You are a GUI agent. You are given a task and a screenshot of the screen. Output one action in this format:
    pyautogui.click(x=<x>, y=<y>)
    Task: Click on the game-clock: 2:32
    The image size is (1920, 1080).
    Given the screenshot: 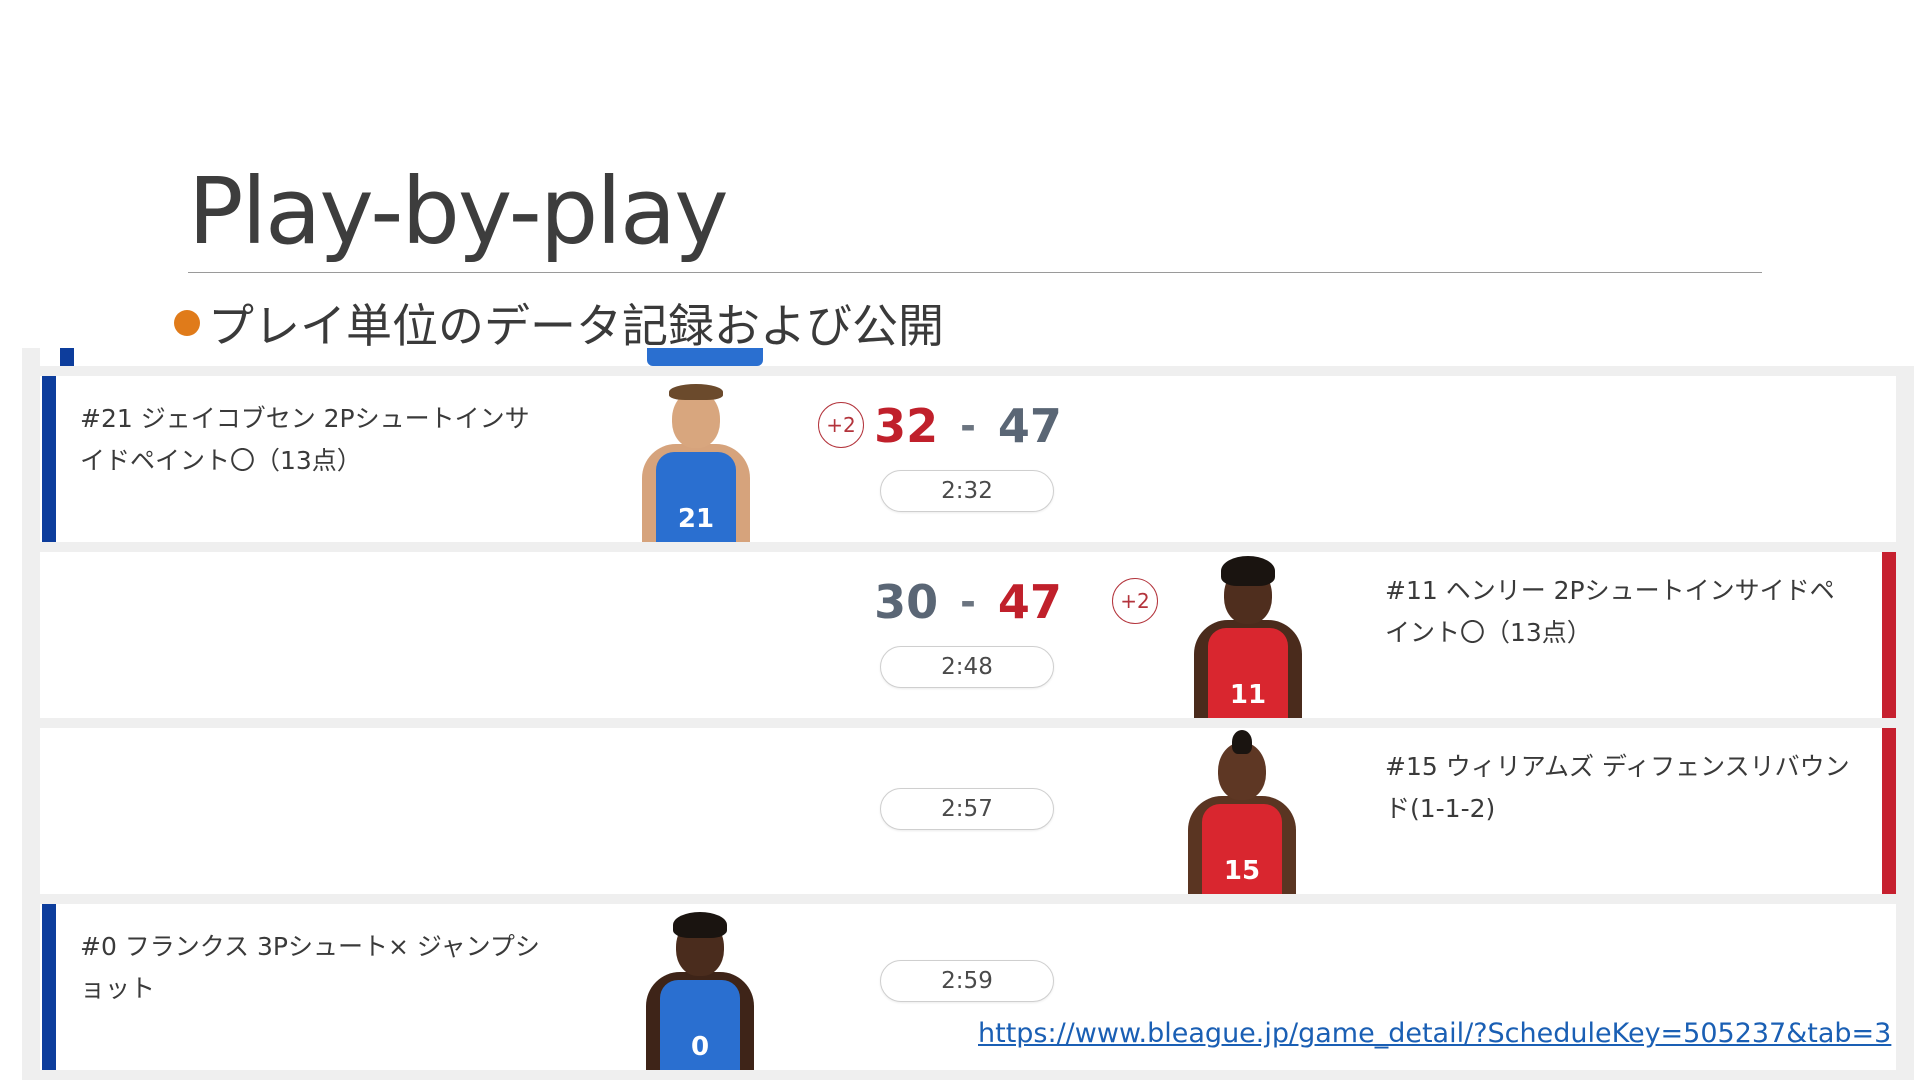 What is the action you would take?
    pyautogui.click(x=967, y=491)
    